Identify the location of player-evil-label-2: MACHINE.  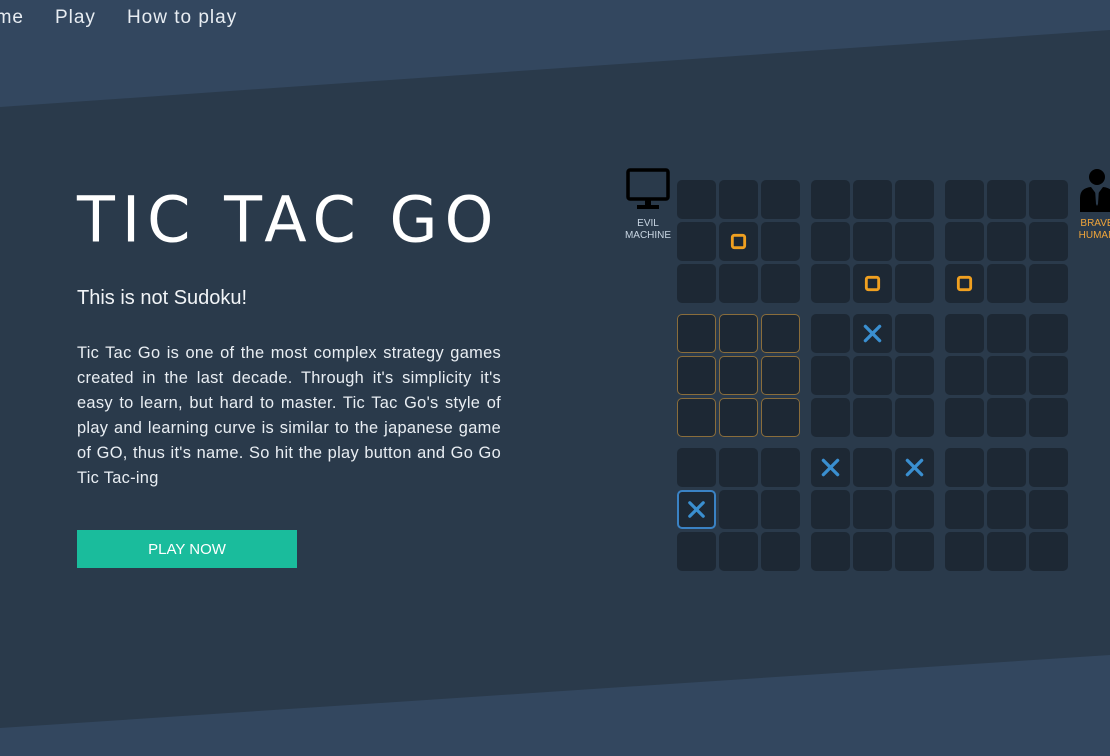
(648, 235).